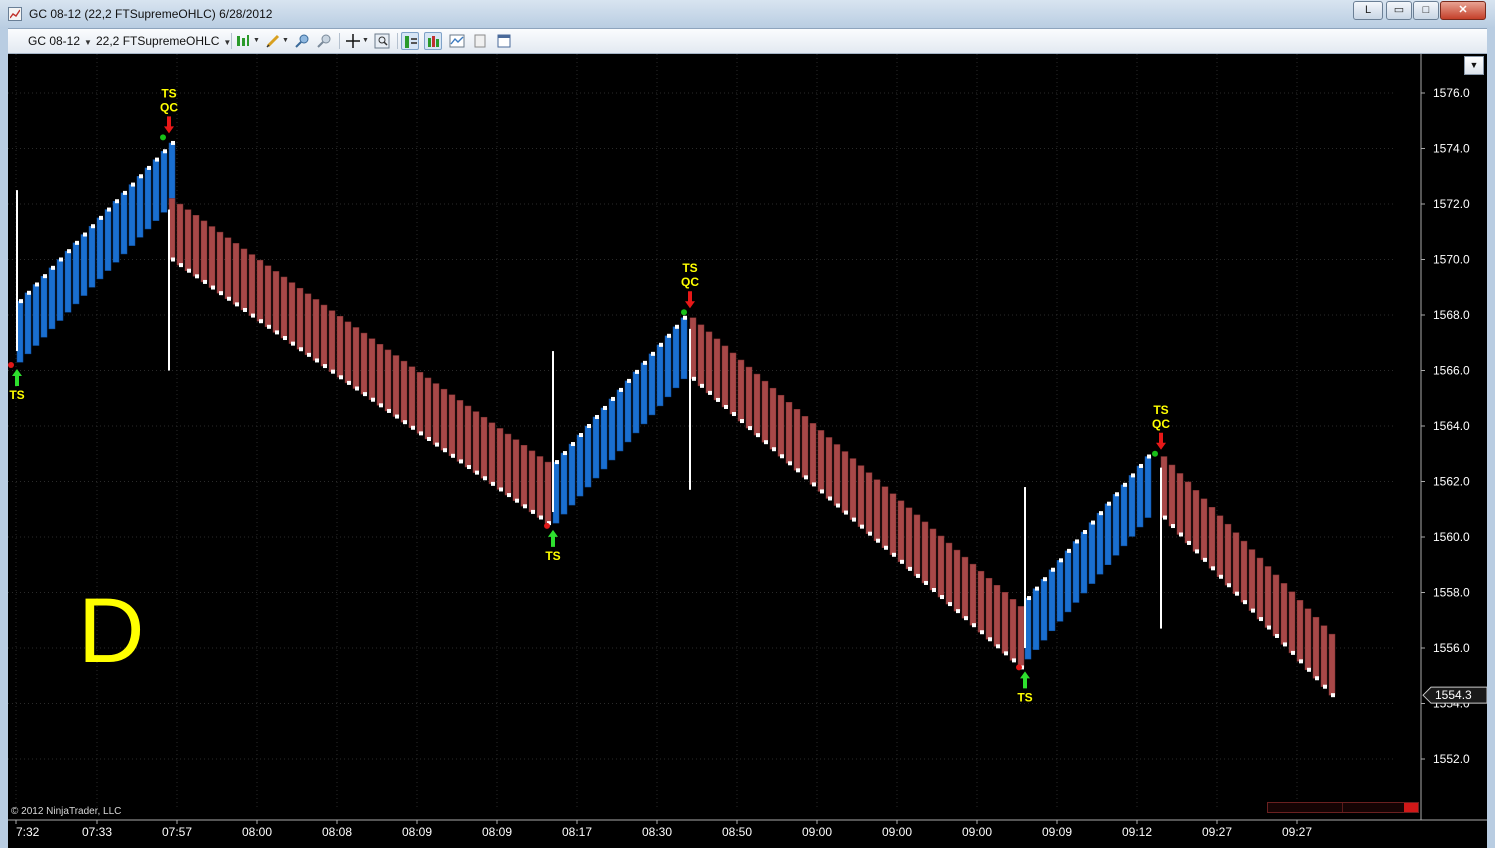 The image size is (1495, 848). What do you see at coordinates (1474, 65) in the screenshot?
I see `panel-dropdown-button: ▼` at bounding box center [1474, 65].